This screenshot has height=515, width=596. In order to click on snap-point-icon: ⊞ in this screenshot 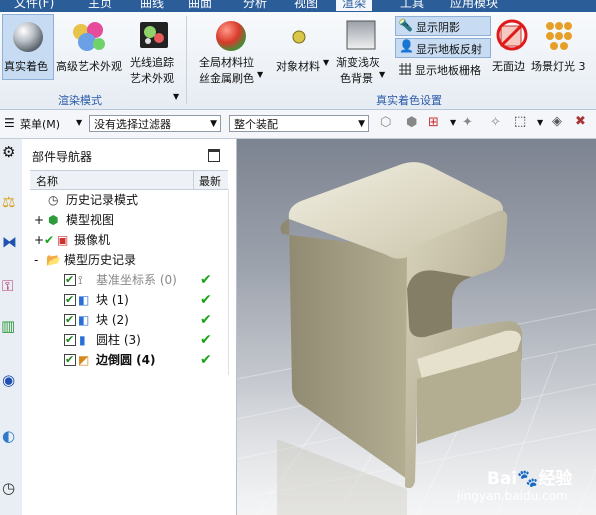, I will do `click(433, 122)`.